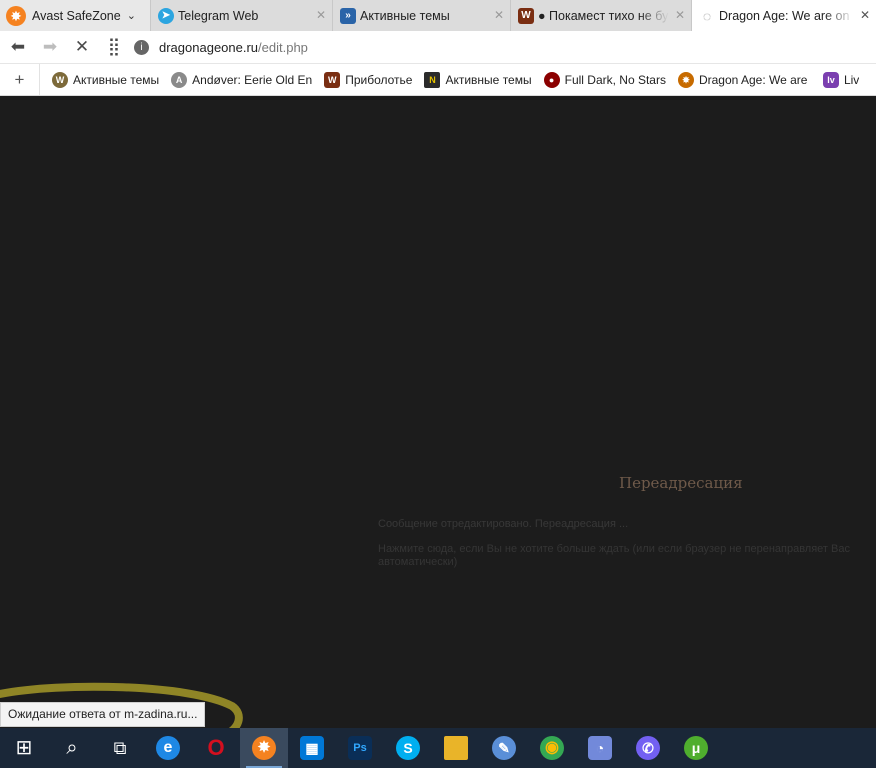 The height and width of the screenshot is (768, 876). I want to click on taskbar-opera: O, so click(216, 748).